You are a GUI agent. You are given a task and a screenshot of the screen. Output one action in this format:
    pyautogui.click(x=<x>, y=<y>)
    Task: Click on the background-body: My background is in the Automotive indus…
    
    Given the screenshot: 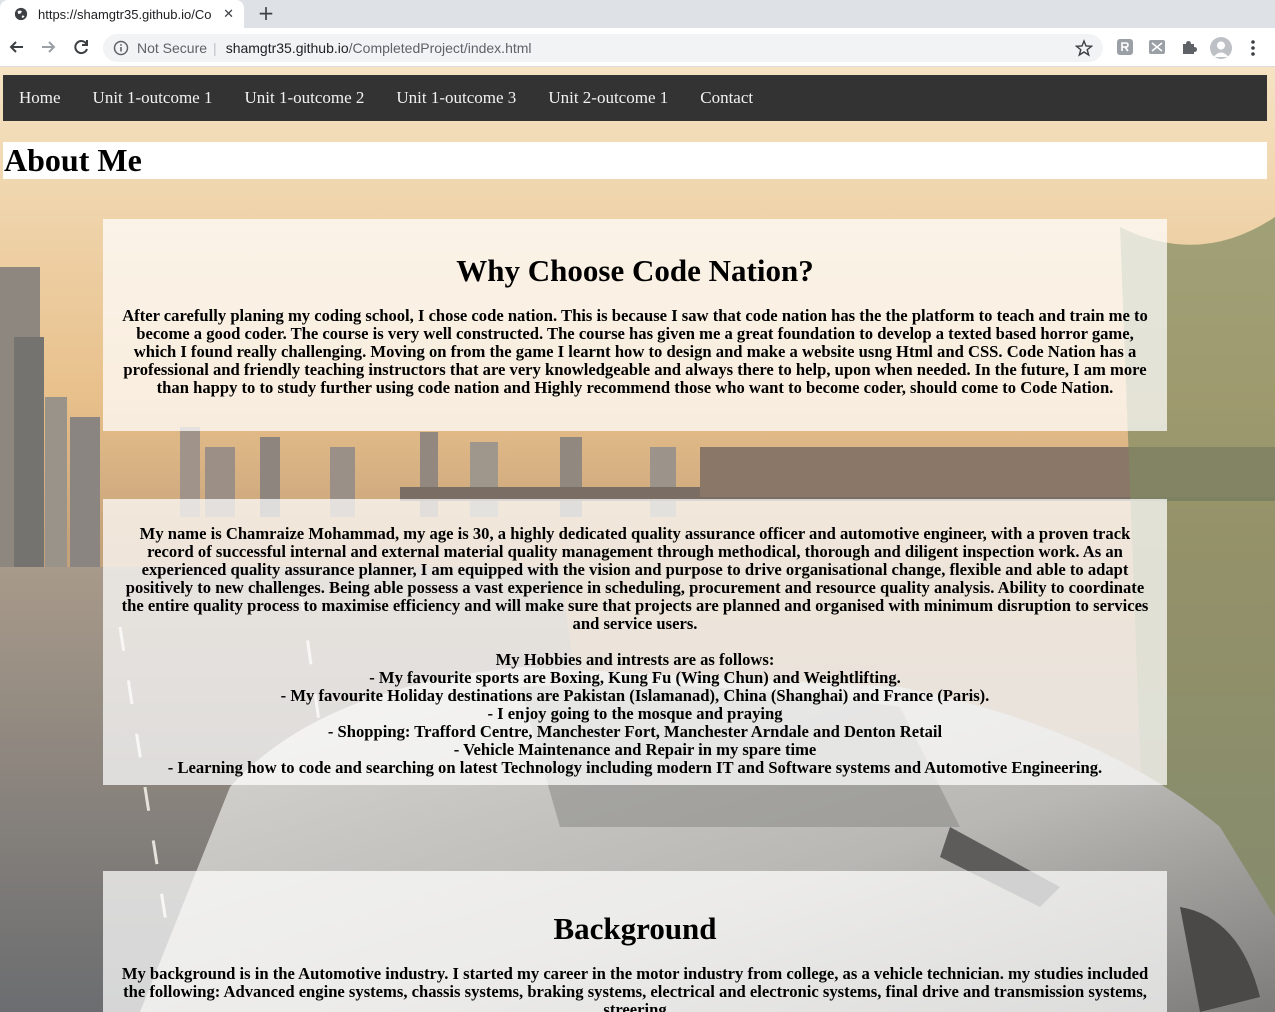 What is the action you would take?
    pyautogui.click(x=635, y=988)
    